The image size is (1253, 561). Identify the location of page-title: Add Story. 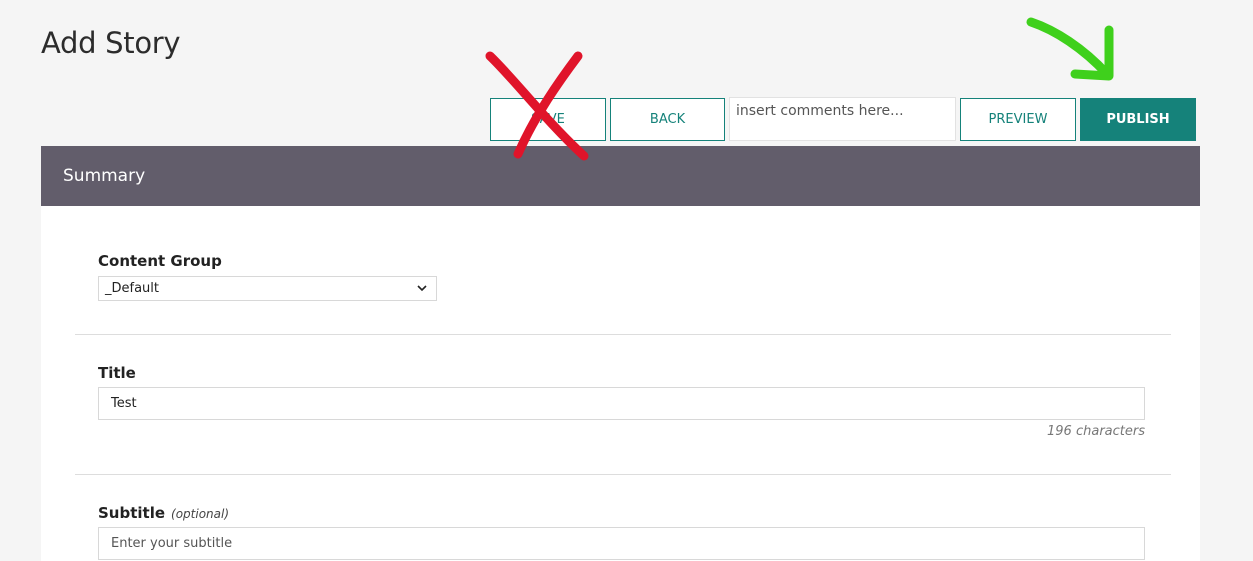
(111, 43).